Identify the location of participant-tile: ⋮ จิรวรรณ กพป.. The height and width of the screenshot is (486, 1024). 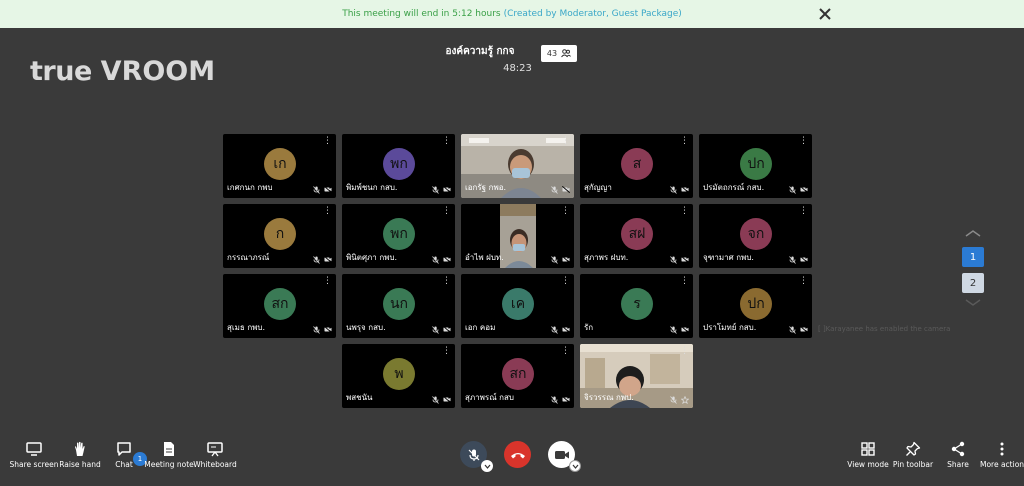
(636, 376).